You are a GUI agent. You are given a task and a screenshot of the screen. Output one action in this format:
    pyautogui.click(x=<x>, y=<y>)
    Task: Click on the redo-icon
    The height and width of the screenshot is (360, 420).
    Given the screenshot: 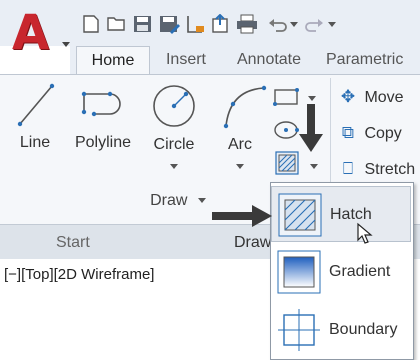 What is the action you would take?
    pyautogui.click(x=315, y=24)
    